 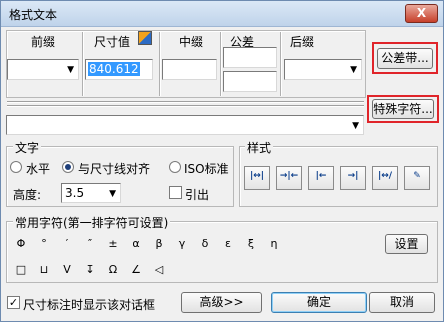 I want to click on char-button: η, so click(x=274, y=243).